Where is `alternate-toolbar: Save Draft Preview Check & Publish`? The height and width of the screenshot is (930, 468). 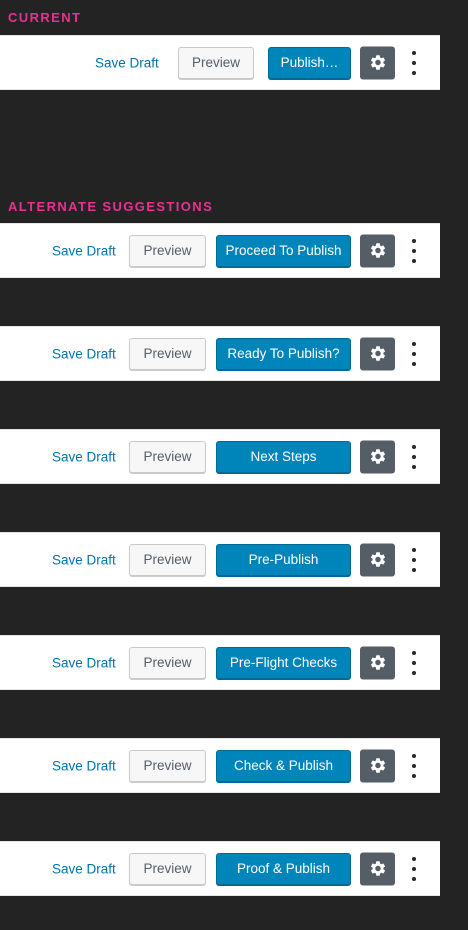
alternate-toolbar: Save Draft Preview Check & Publish is located at coordinates (220, 765).